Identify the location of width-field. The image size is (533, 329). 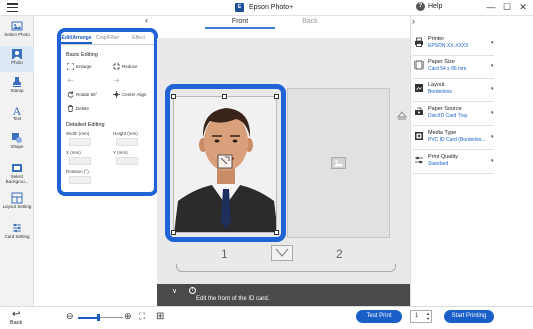
(80, 142).